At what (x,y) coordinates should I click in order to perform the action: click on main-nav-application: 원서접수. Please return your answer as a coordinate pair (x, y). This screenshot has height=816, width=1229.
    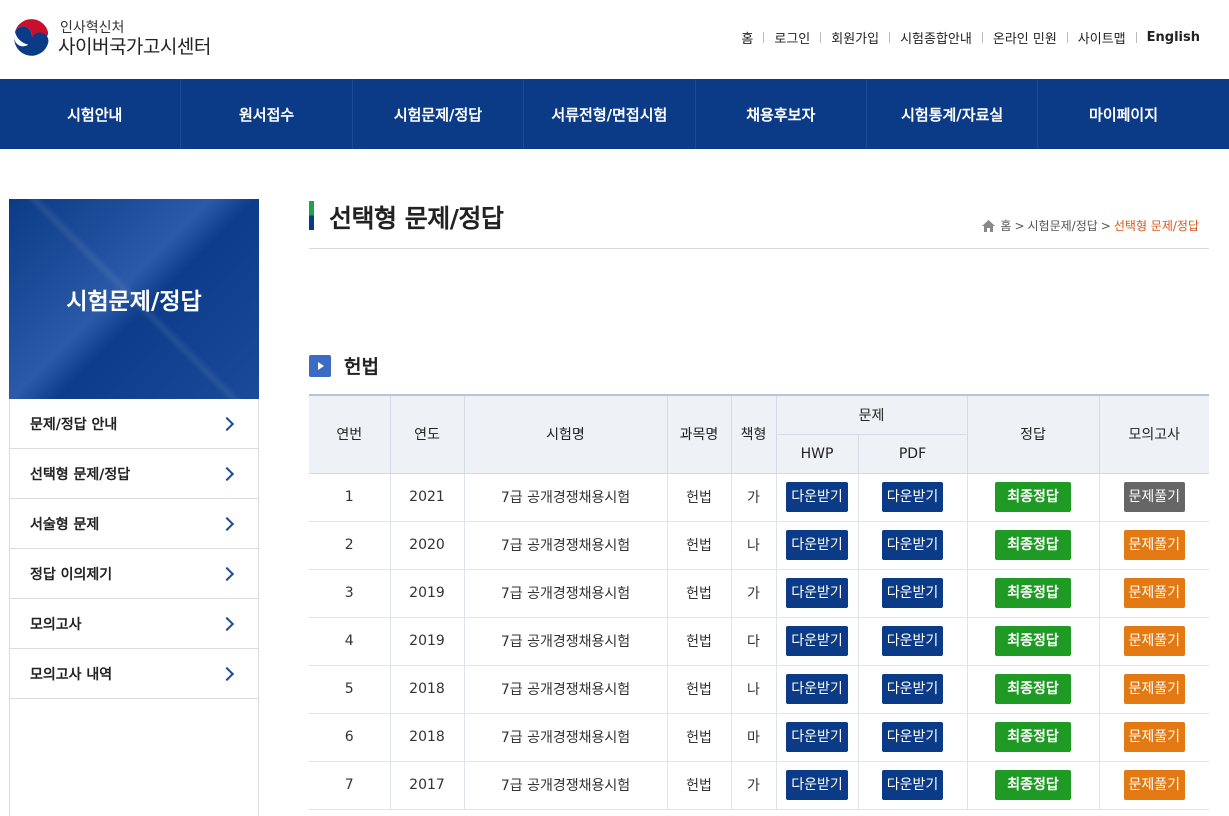
    Looking at the image, I should click on (265, 114).